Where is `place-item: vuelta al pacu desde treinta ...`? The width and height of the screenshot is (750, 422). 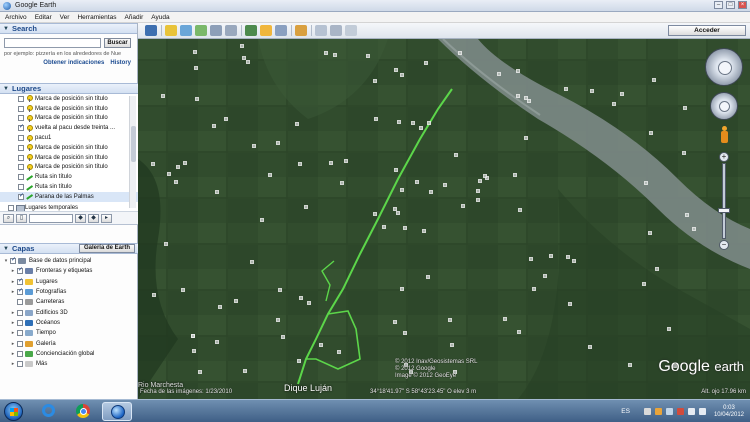
place-item: vuelta al pacu desde treinta ... is located at coordinates (69, 128).